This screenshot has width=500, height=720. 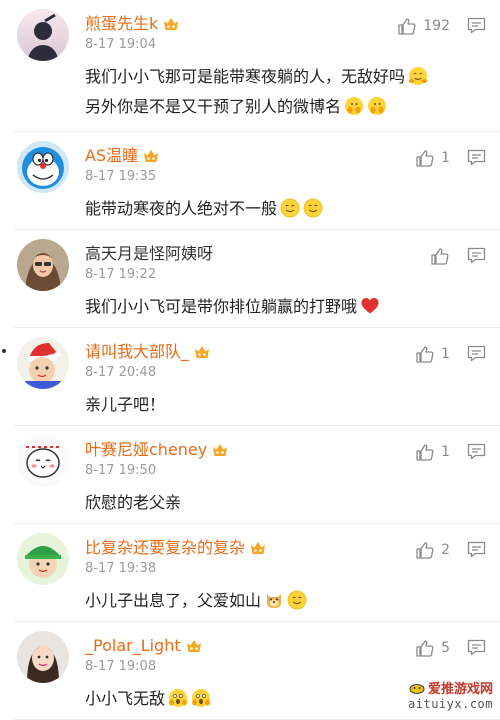 What do you see at coordinates (221, 306) in the screenshot?
I see `comment-line-text: 我们小小飞可是带你排位躺赢的打野哦` at bounding box center [221, 306].